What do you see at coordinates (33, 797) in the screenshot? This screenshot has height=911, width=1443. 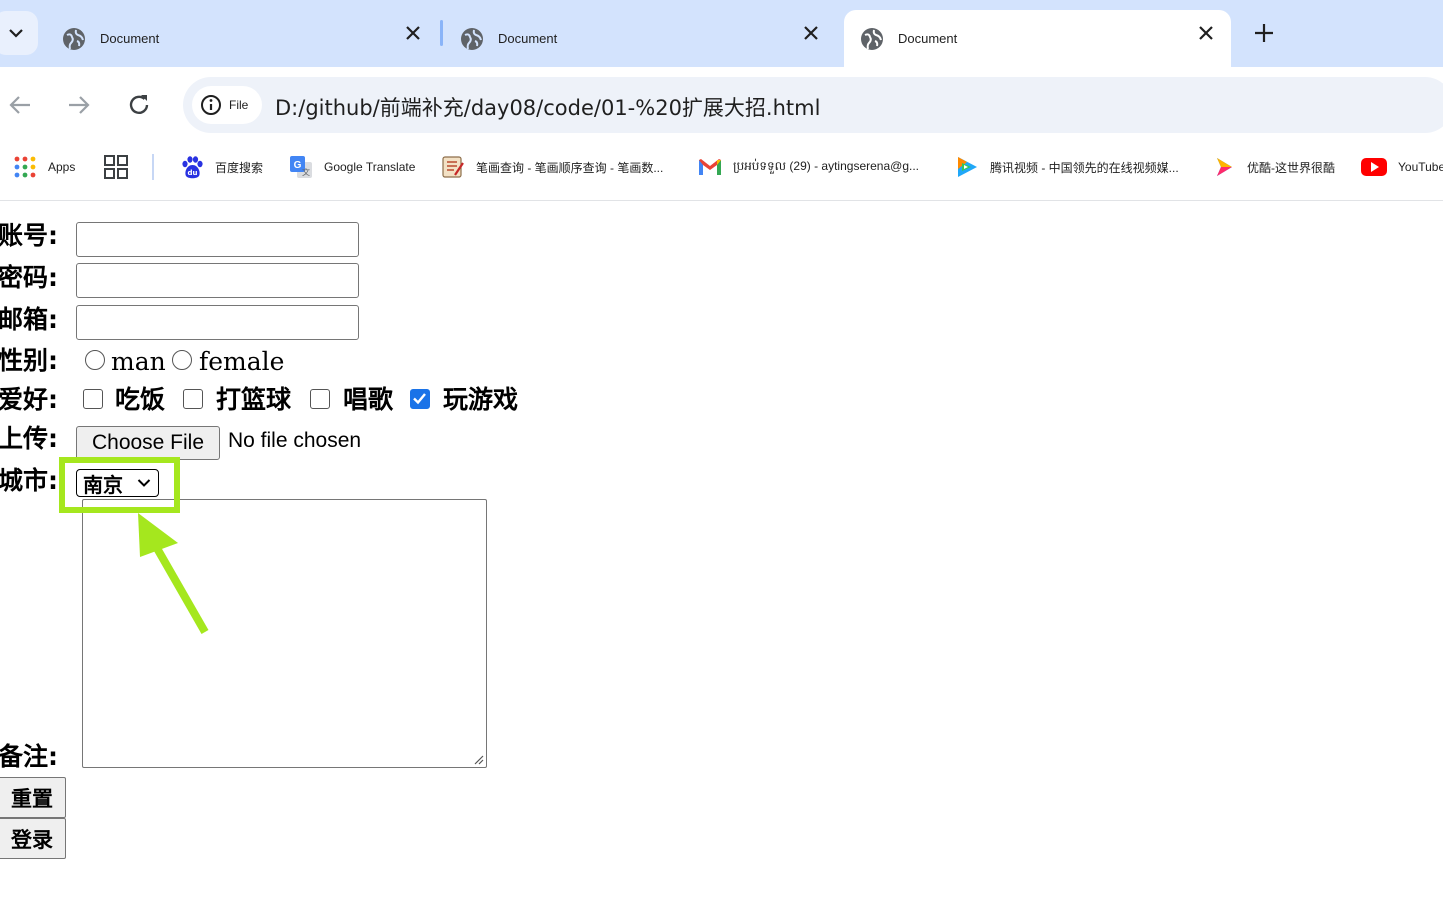 I see `reset-button: 重置` at bounding box center [33, 797].